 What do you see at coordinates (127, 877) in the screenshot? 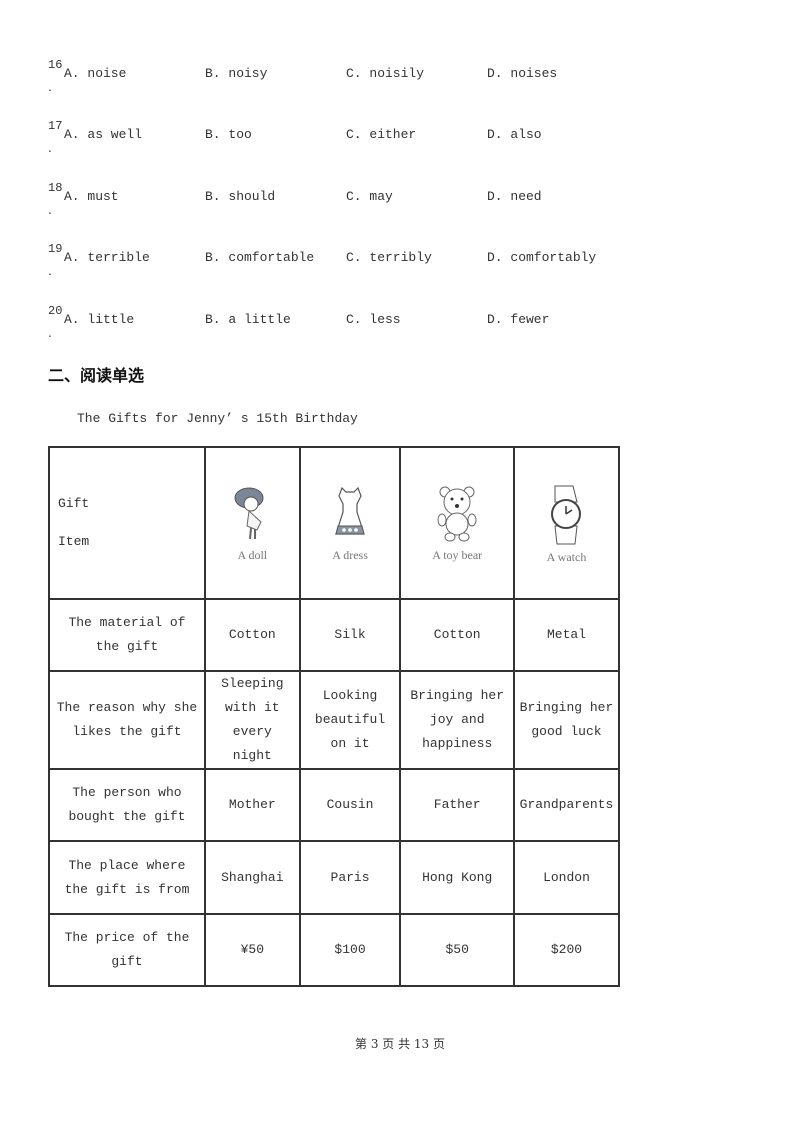
I see `row-label: The place where the gift is from` at bounding box center [127, 877].